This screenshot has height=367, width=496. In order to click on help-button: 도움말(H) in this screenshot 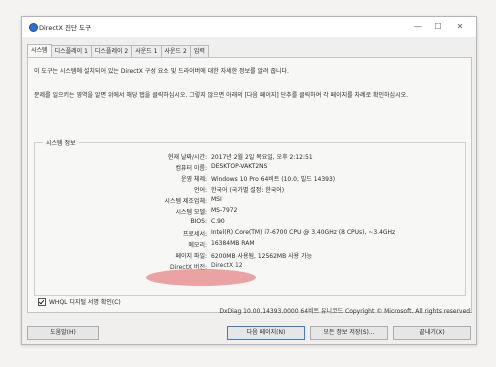, I will do `click(63, 333)`.